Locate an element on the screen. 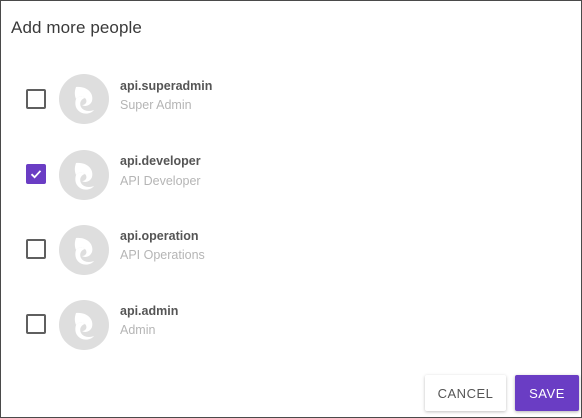  cancel-button: CANCEL is located at coordinates (465, 393).